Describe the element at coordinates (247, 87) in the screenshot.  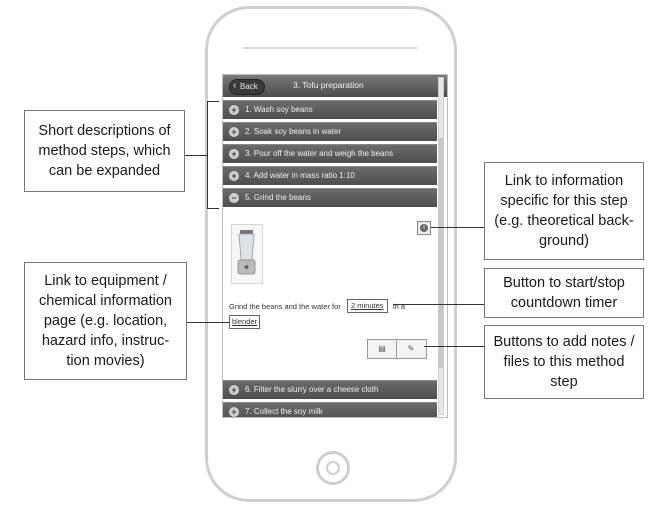
I see `back-button: Back` at that location.